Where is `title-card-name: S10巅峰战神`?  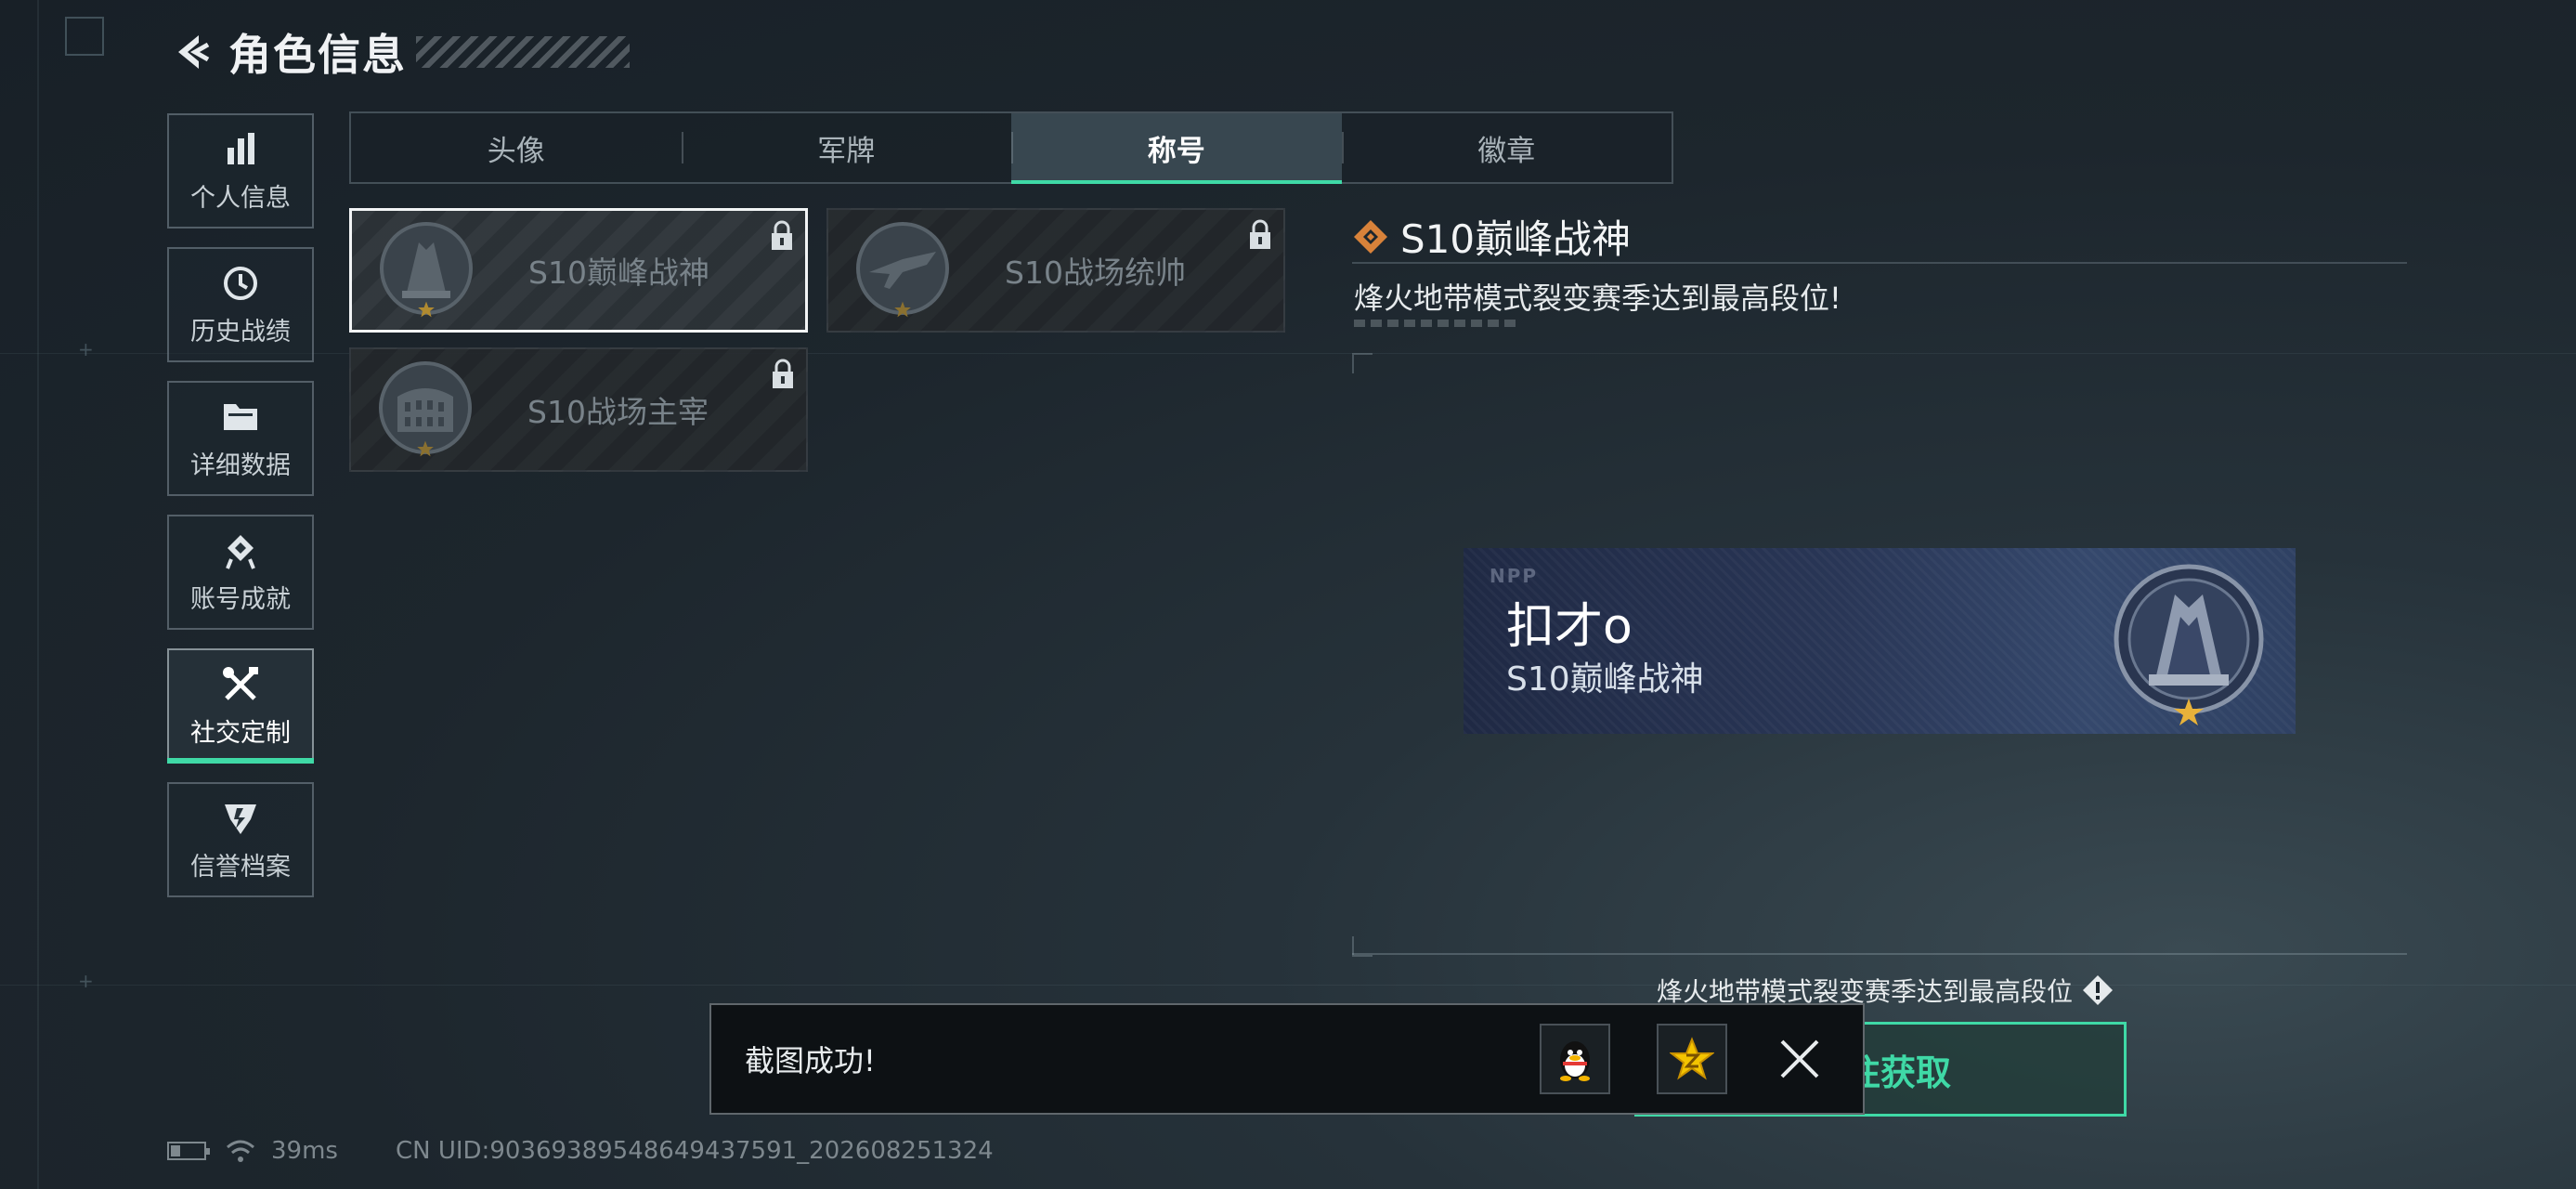 title-card-name: S10巅峰战神 is located at coordinates (619, 273).